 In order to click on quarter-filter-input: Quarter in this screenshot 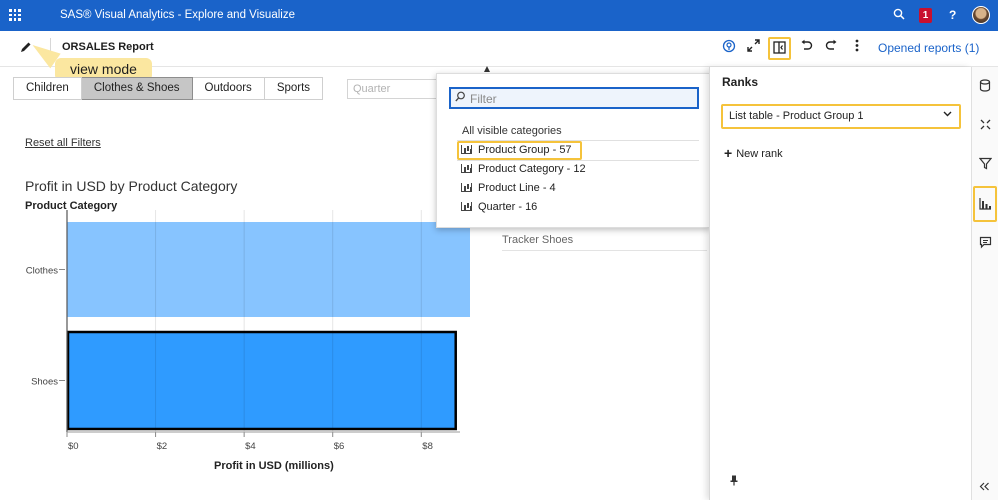, I will do `click(392, 89)`.